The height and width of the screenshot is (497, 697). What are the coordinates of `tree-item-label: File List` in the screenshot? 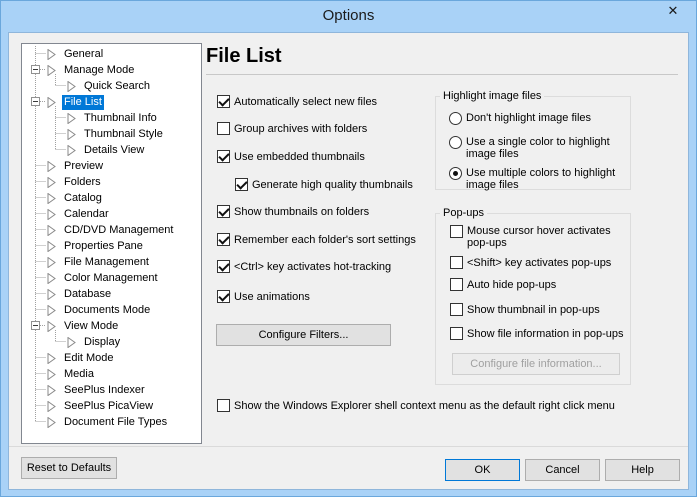 It's located at (83, 102).